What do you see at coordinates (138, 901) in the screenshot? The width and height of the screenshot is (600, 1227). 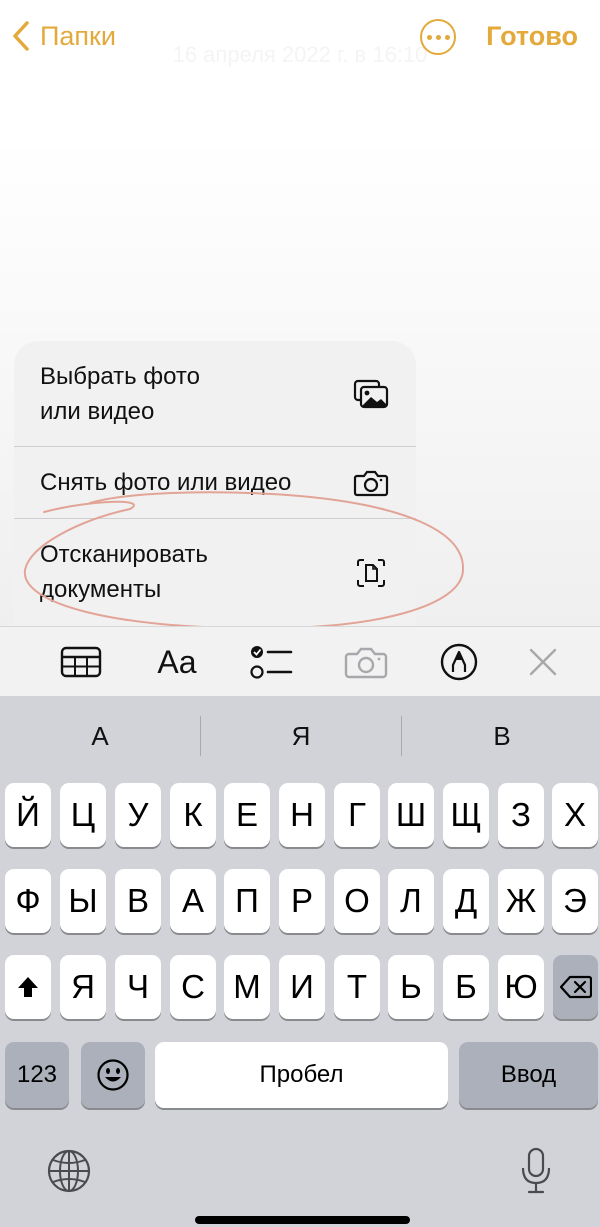 I see `key-letter: В` at bounding box center [138, 901].